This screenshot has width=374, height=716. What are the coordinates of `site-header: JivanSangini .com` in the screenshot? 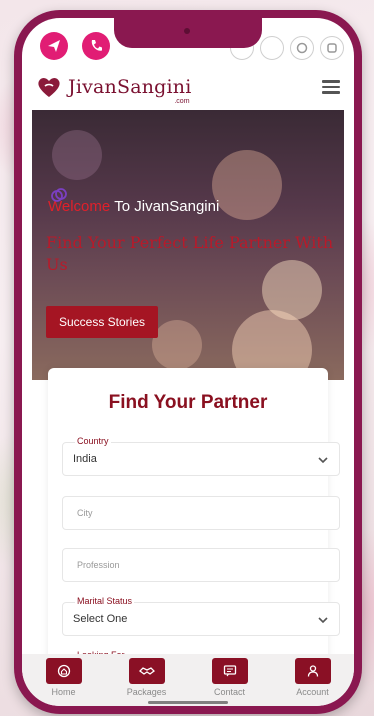 It's located at (188, 87).